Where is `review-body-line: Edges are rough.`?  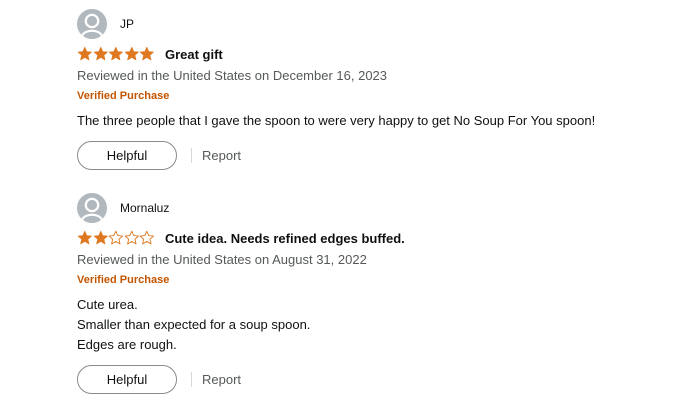
review-body-line: Edges are rough. is located at coordinates (127, 344).